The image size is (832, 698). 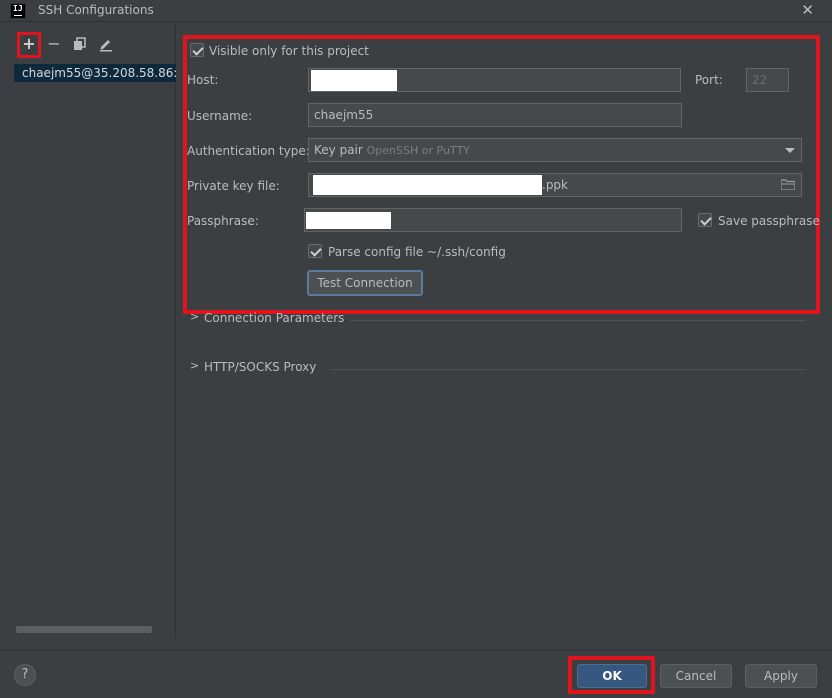 I want to click on title-bar: IJ SSH Configurations ✕, so click(x=416, y=11).